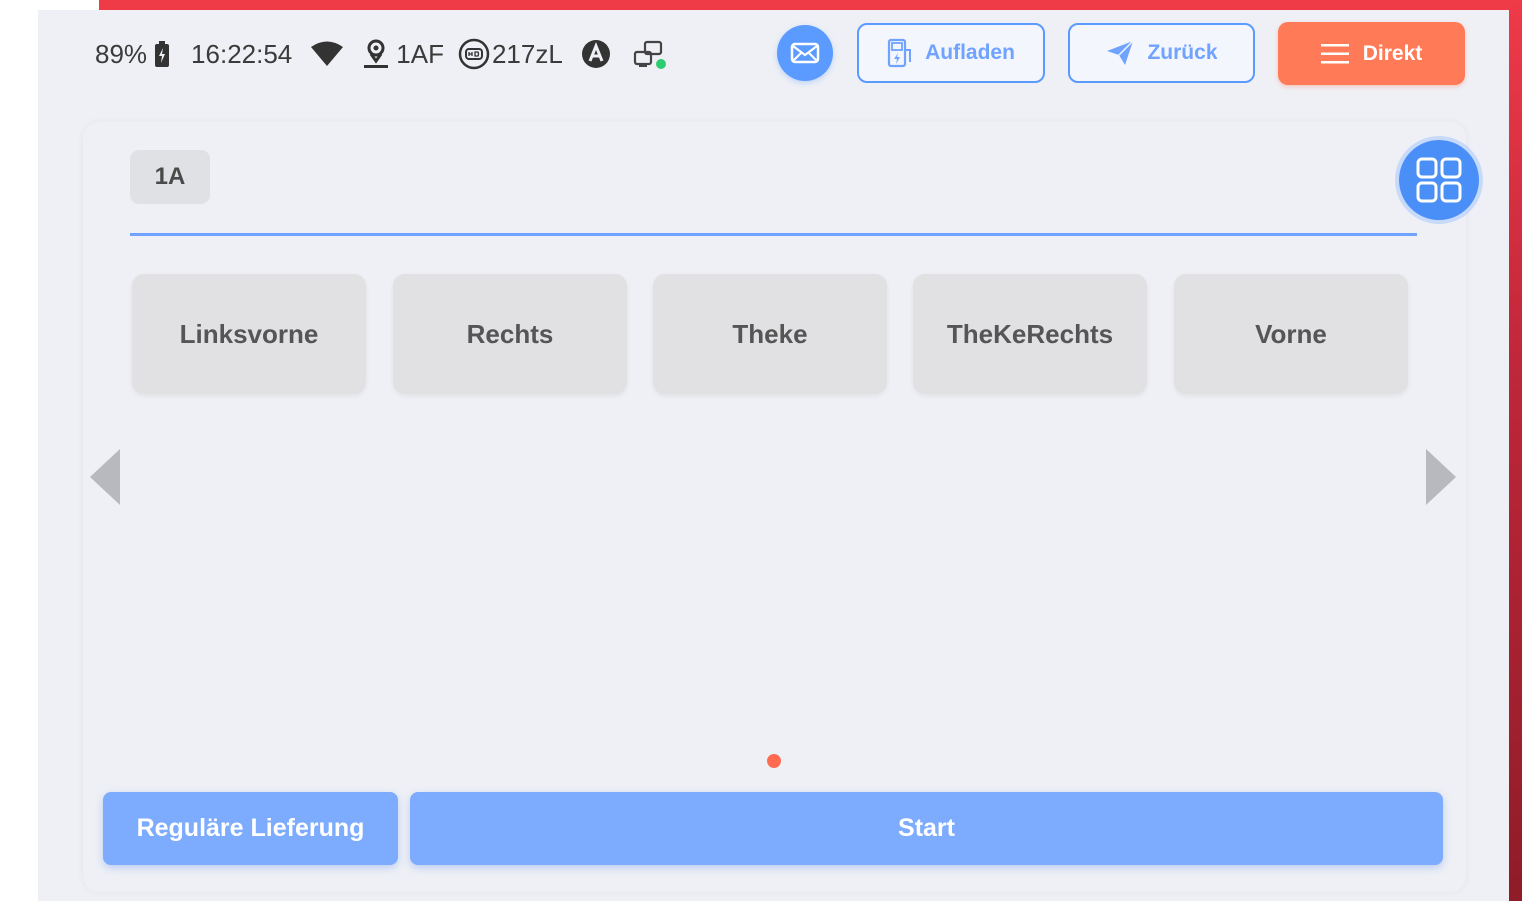  What do you see at coordinates (1030, 334) in the screenshot?
I see `table-tile: TheKeRechts` at bounding box center [1030, 334].